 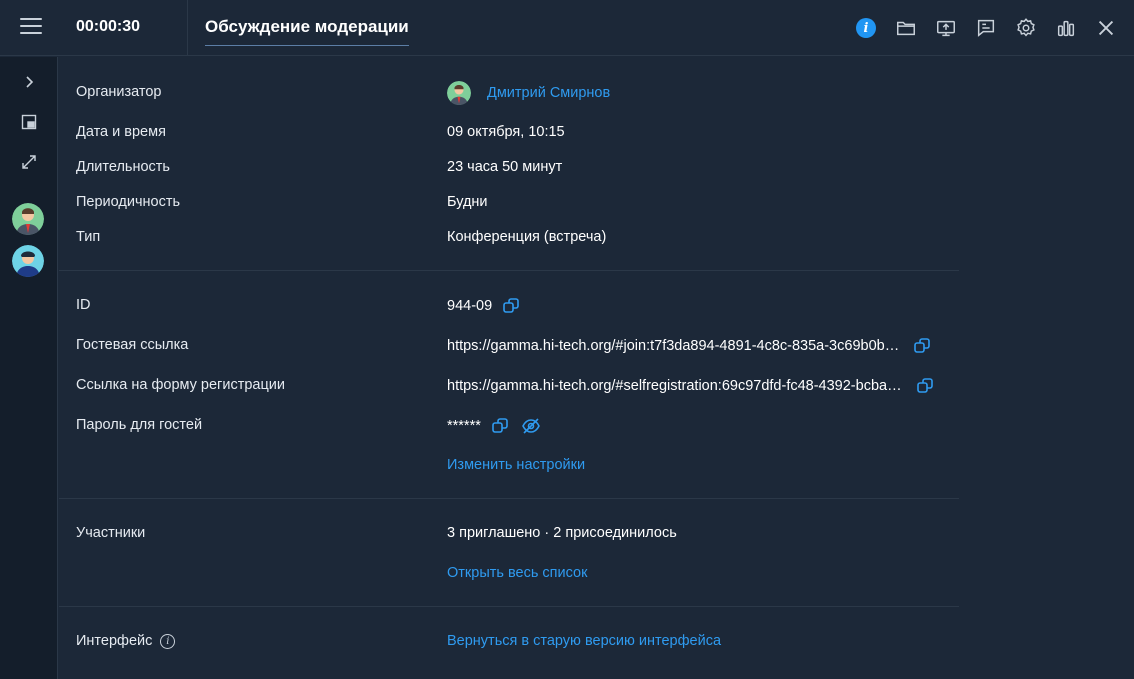 I want to click on page-title: Обсуждение модерации, so click(x=307, y=31).